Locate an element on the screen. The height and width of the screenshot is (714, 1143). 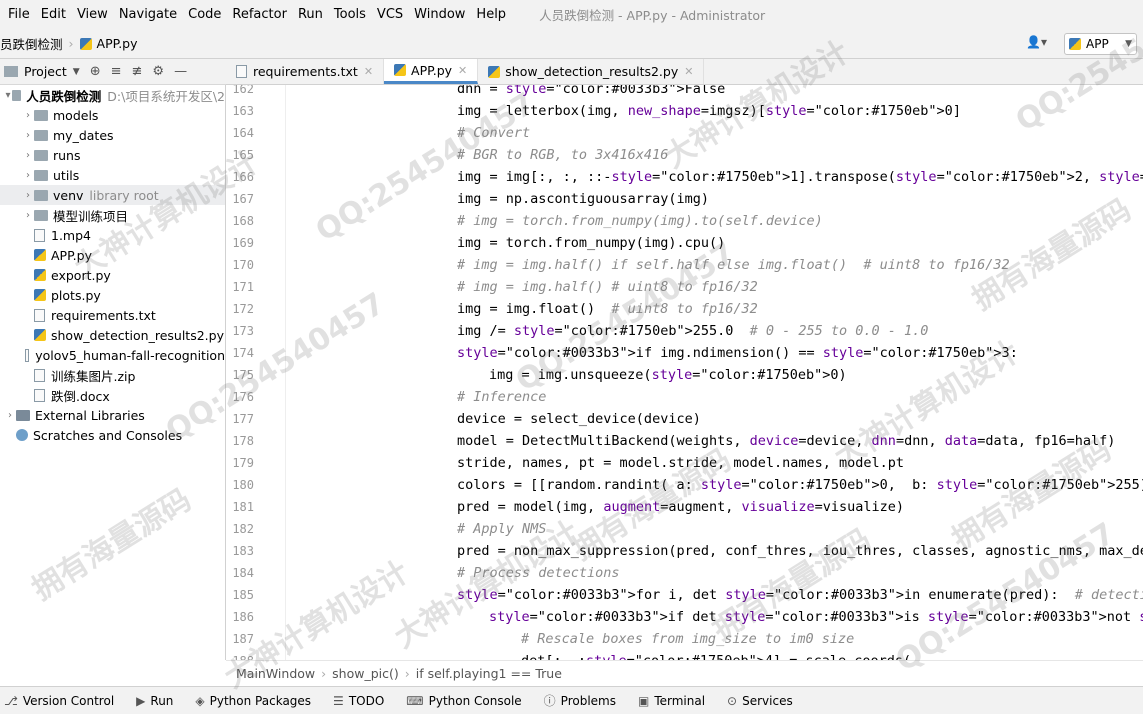
line-number: 187 is located at coordinates (243, 639).